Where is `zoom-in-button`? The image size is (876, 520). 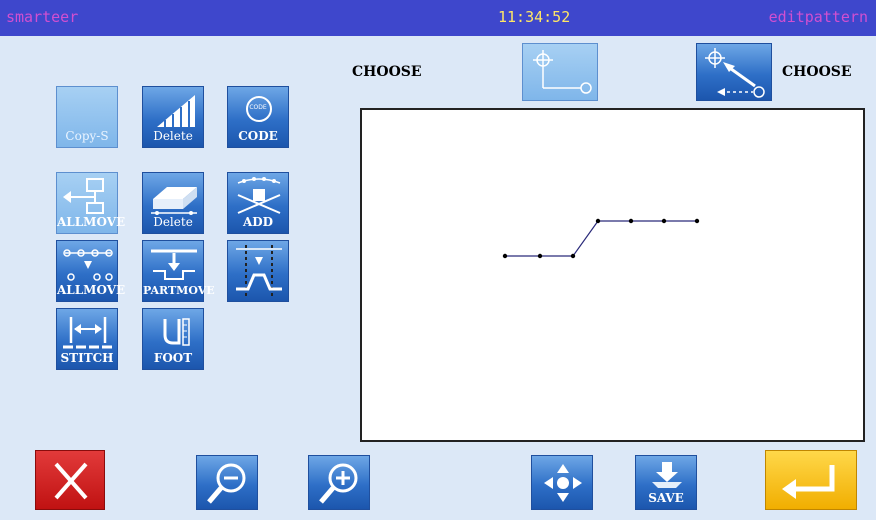 zoom-in-button is located at coordinates (339, 482).